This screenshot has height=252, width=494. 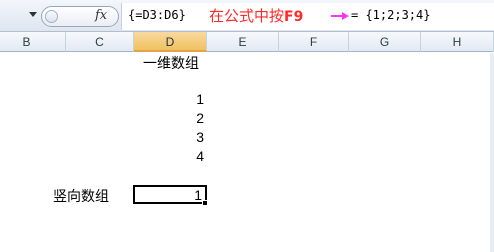 I want to click on column-header-e: E, so click(x=243, y=42).